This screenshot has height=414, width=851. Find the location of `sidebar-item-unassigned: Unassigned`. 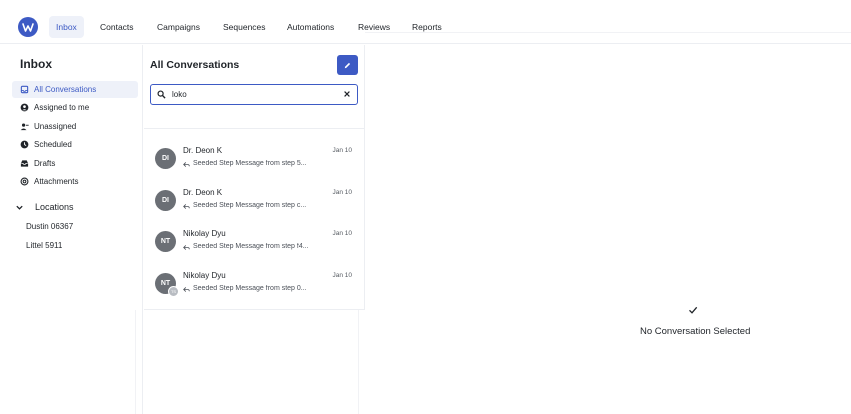

sidebar-item-unassigned: Unassigned is located at coordinates (75, 126).